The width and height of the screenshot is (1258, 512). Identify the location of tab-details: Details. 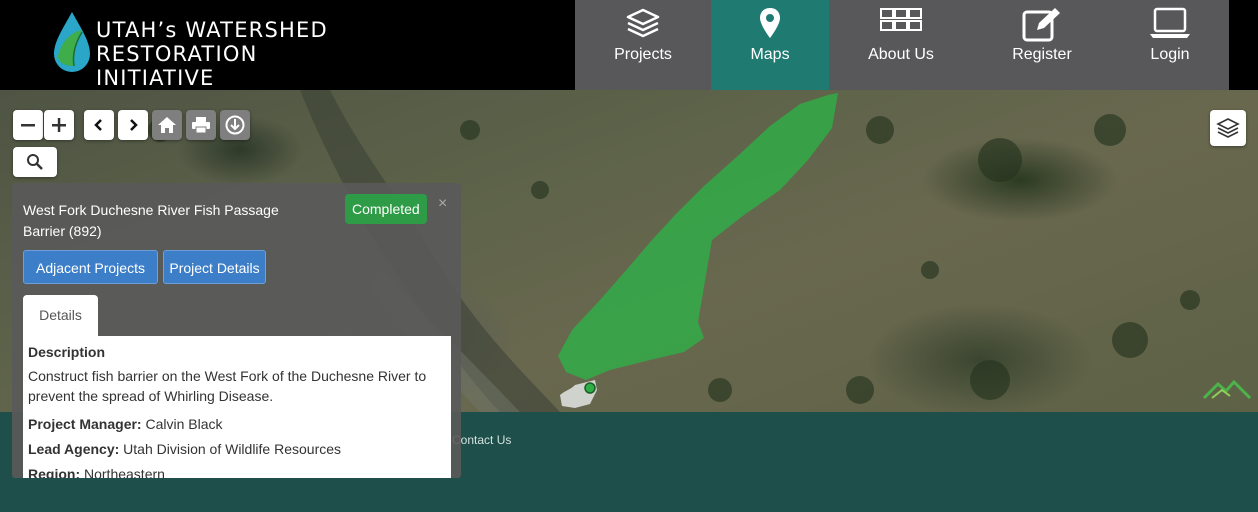
(60, 315).